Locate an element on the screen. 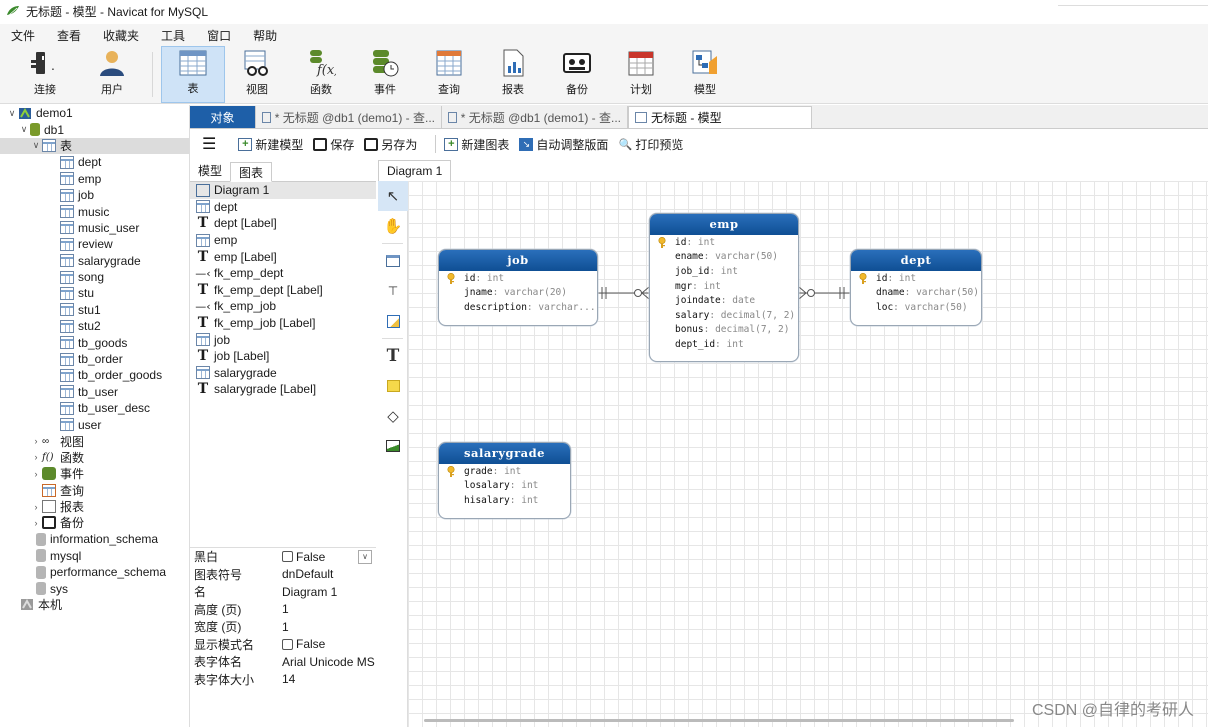  tree-views: › ∞ 视图 is located at coordinates (94, 441).